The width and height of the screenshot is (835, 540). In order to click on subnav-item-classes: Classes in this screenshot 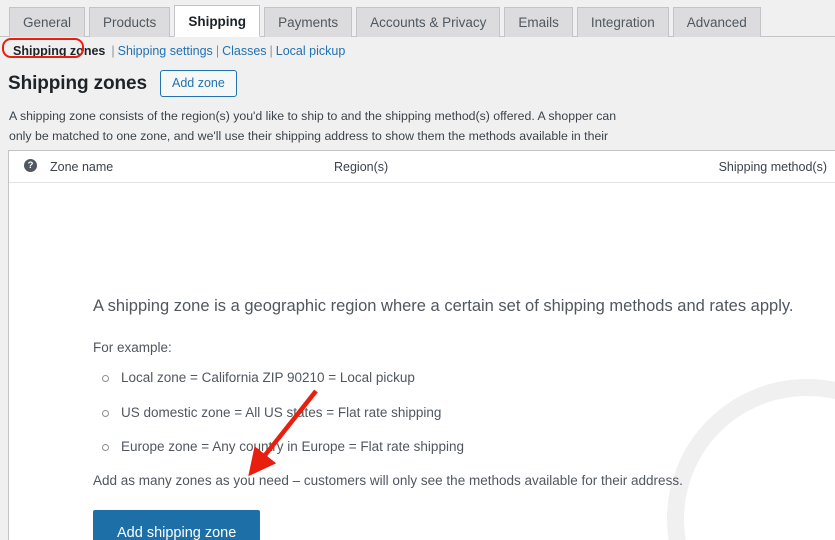, I will do `click(244, 51)`.